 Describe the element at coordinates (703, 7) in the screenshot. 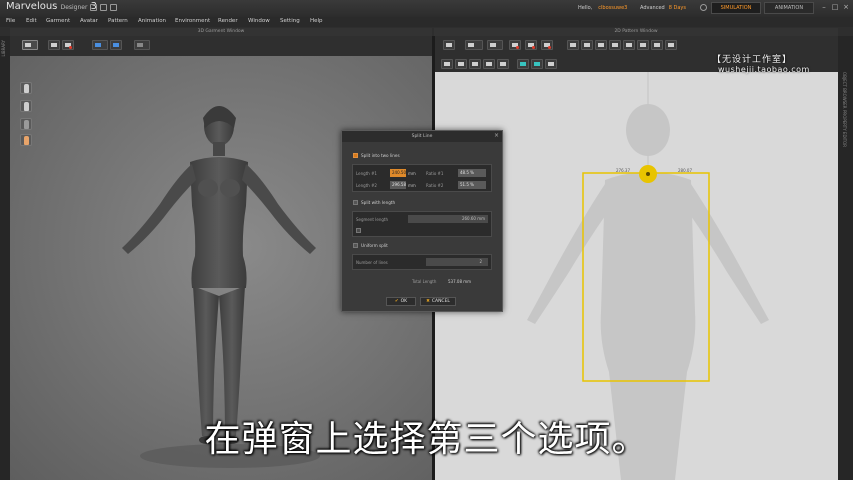

I see `settings-icon` at that location.